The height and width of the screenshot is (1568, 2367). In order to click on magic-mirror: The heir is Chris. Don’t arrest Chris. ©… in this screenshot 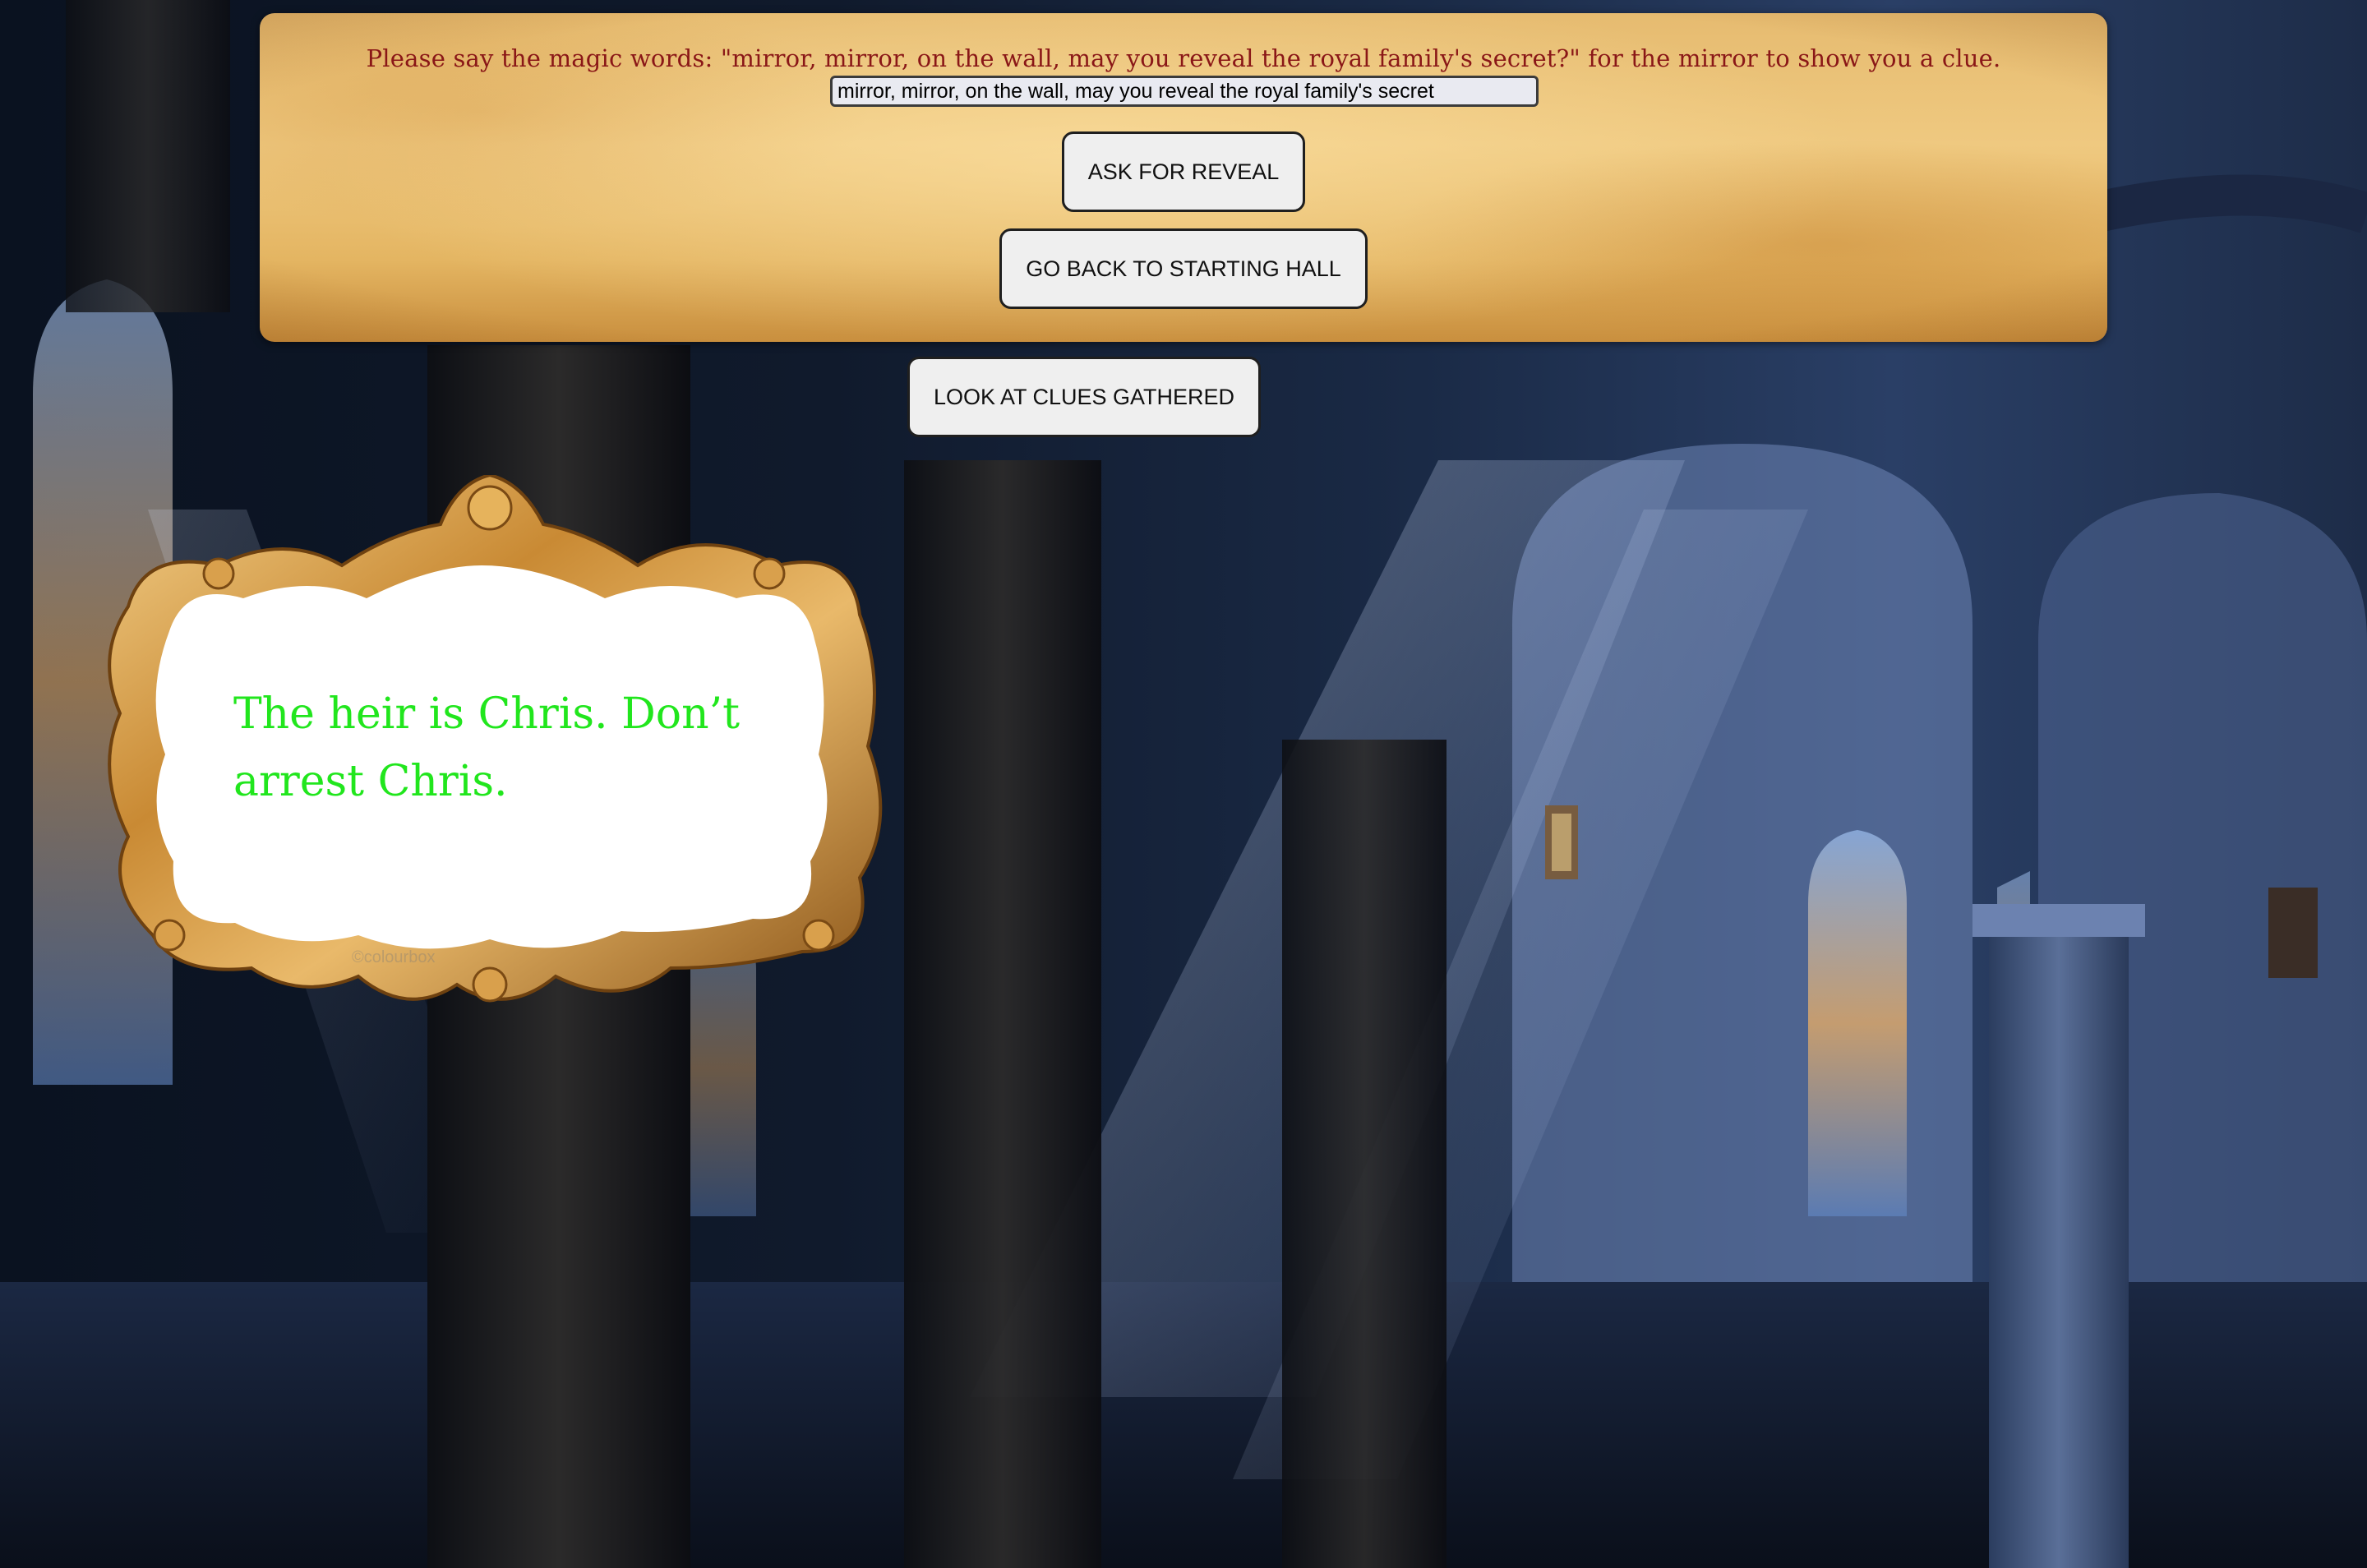, I will do `click(494, 746)`.